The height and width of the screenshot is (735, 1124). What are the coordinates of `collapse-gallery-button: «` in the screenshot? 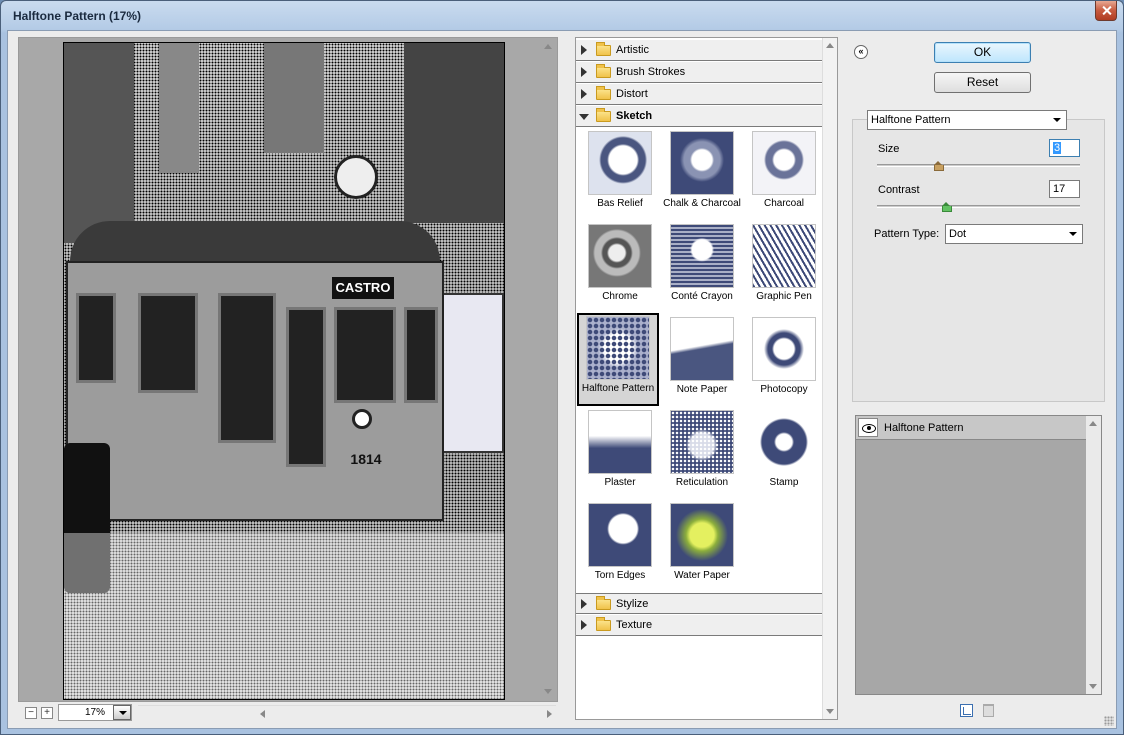 It's located at (861, 52).